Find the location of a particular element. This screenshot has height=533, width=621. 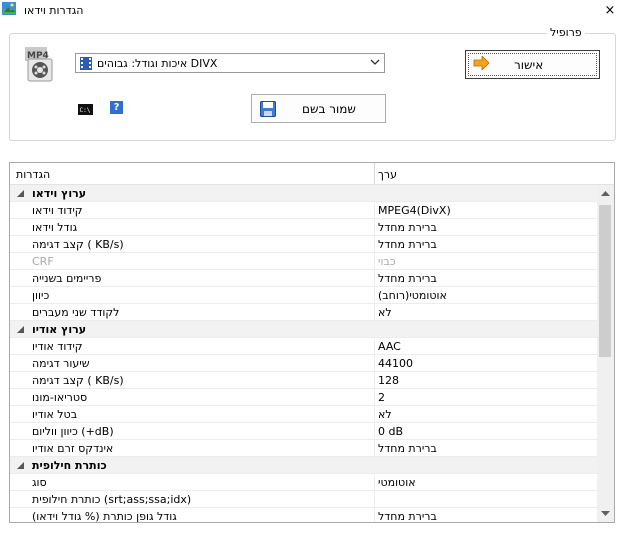

property-name: אינדקס זרם אודיו is located at coordinates (73, 448).